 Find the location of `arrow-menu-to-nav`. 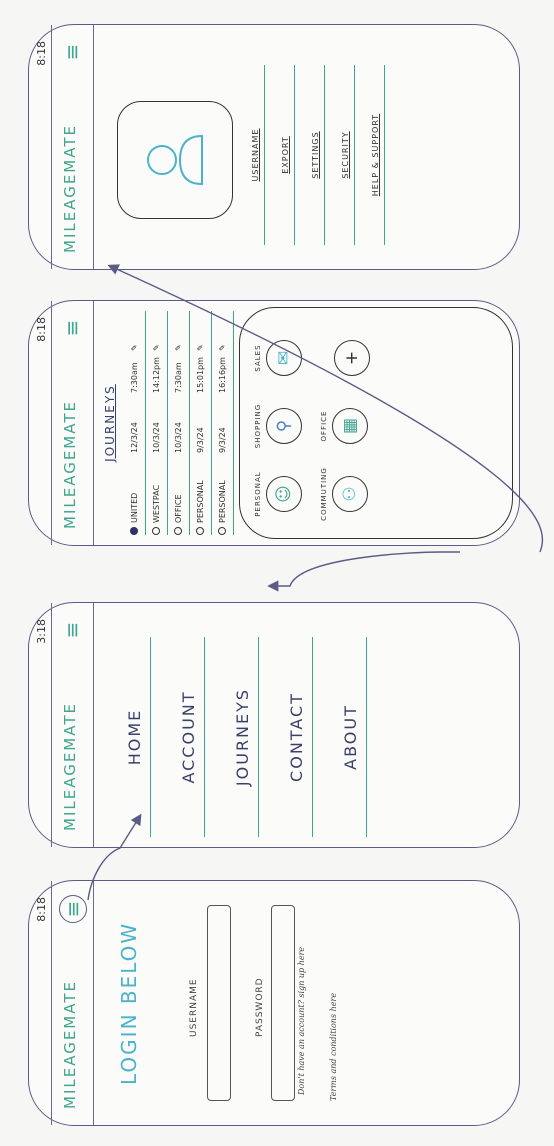

arrow-menu-to-nav is located at coordinates (114, 857).